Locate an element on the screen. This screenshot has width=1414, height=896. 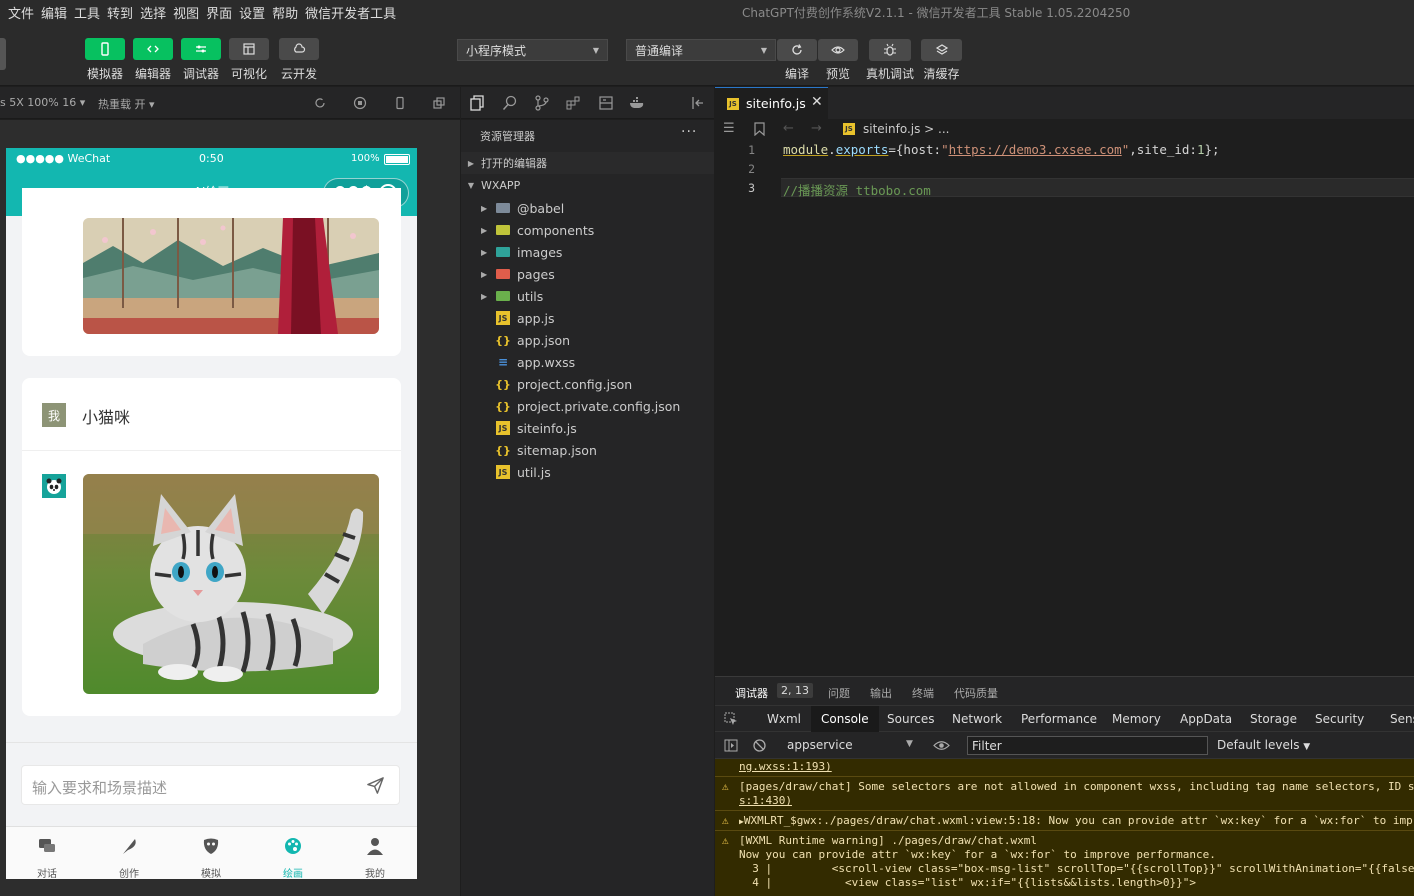
send-icon is located at coordinates (375, 785).